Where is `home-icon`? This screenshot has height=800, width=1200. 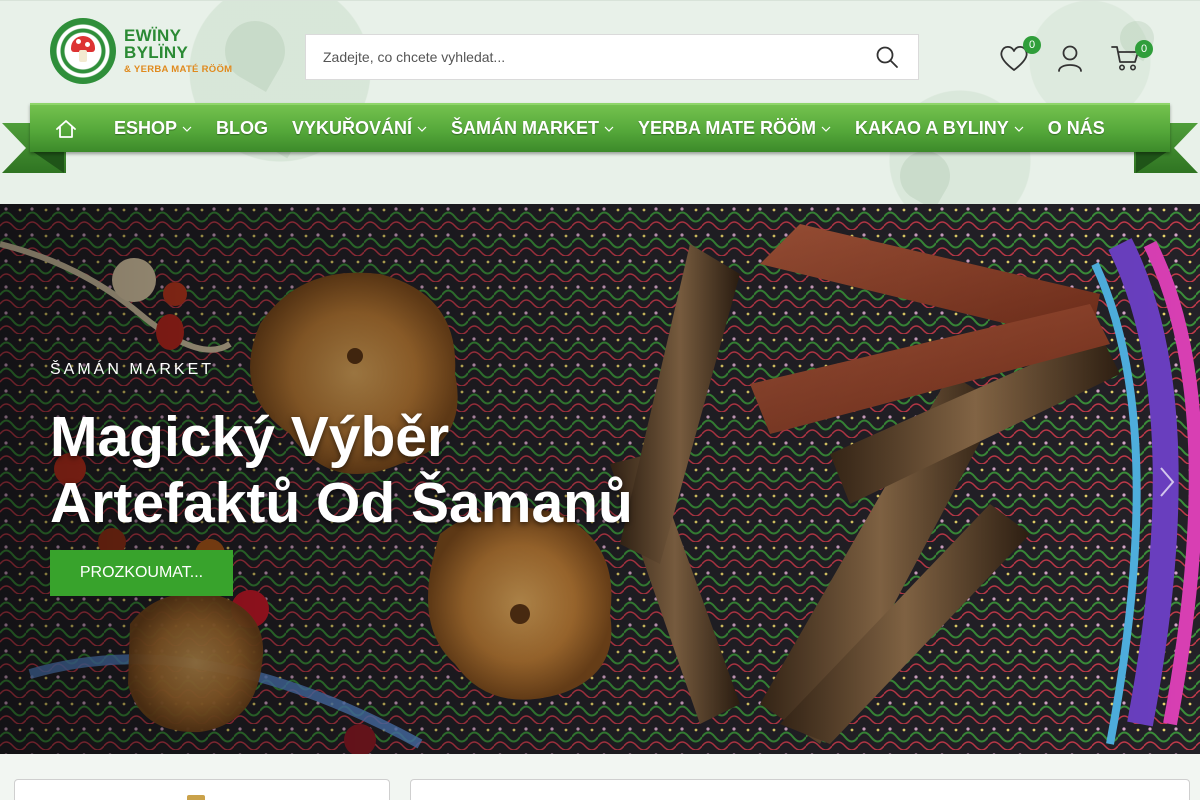
home-icon is located at coordinates (66, 128).